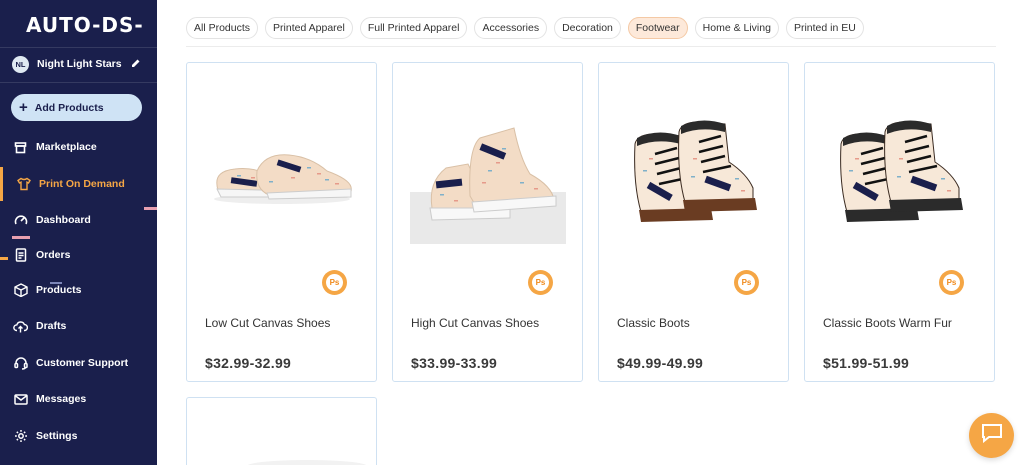  I want to click on chat-bubble-icon, so click(992, 435).